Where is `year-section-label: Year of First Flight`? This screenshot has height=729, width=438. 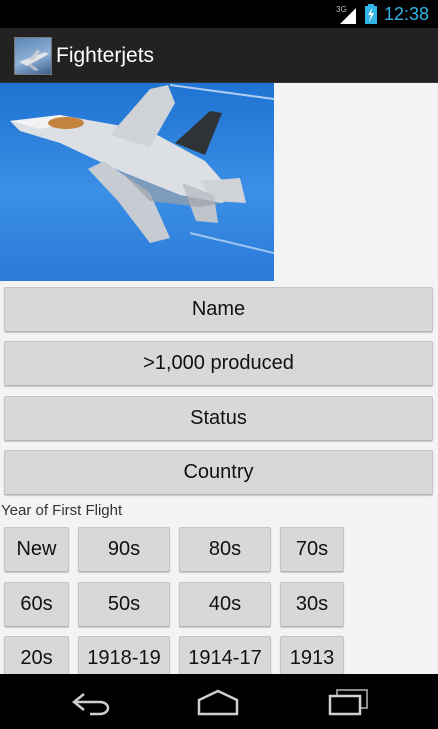
year-section-label: Year of First Flight is located at coordinates (62, 510).